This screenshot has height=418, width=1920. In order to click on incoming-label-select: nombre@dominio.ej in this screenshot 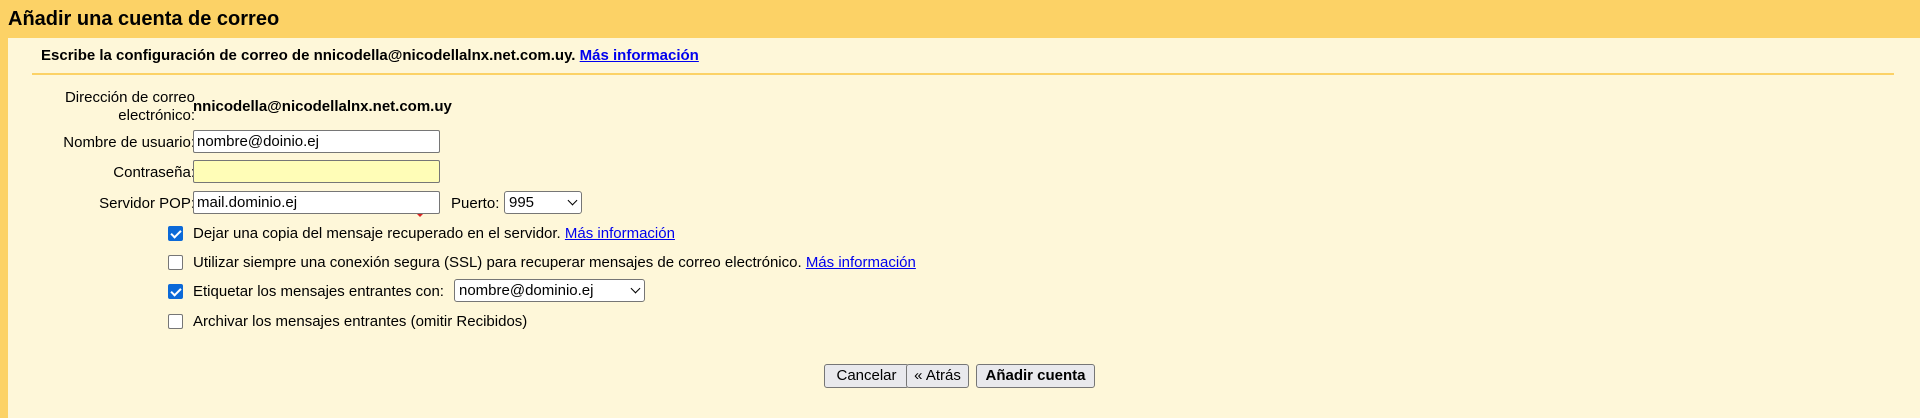, I will do `click(549, 290)`.